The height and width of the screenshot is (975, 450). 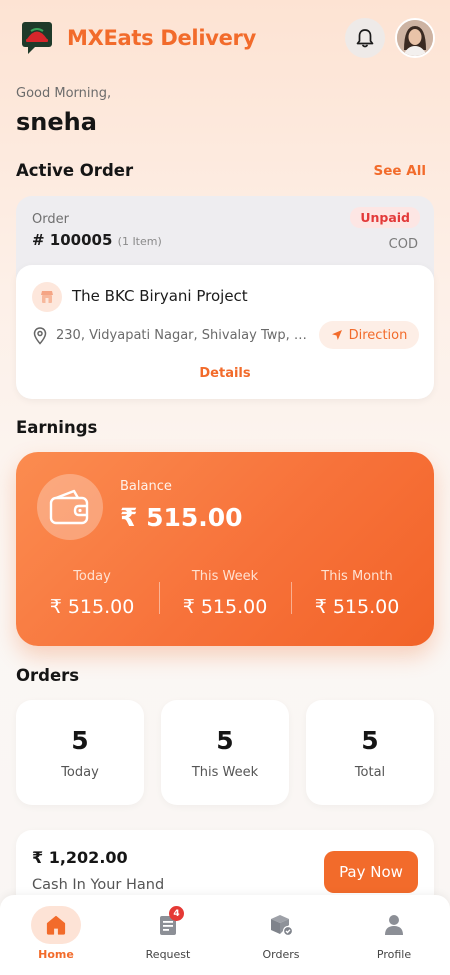 What do you see at coordinates (56, 954) in the screenshot?
I see `nav-home-label: Home` at bounding box center [56, 954].